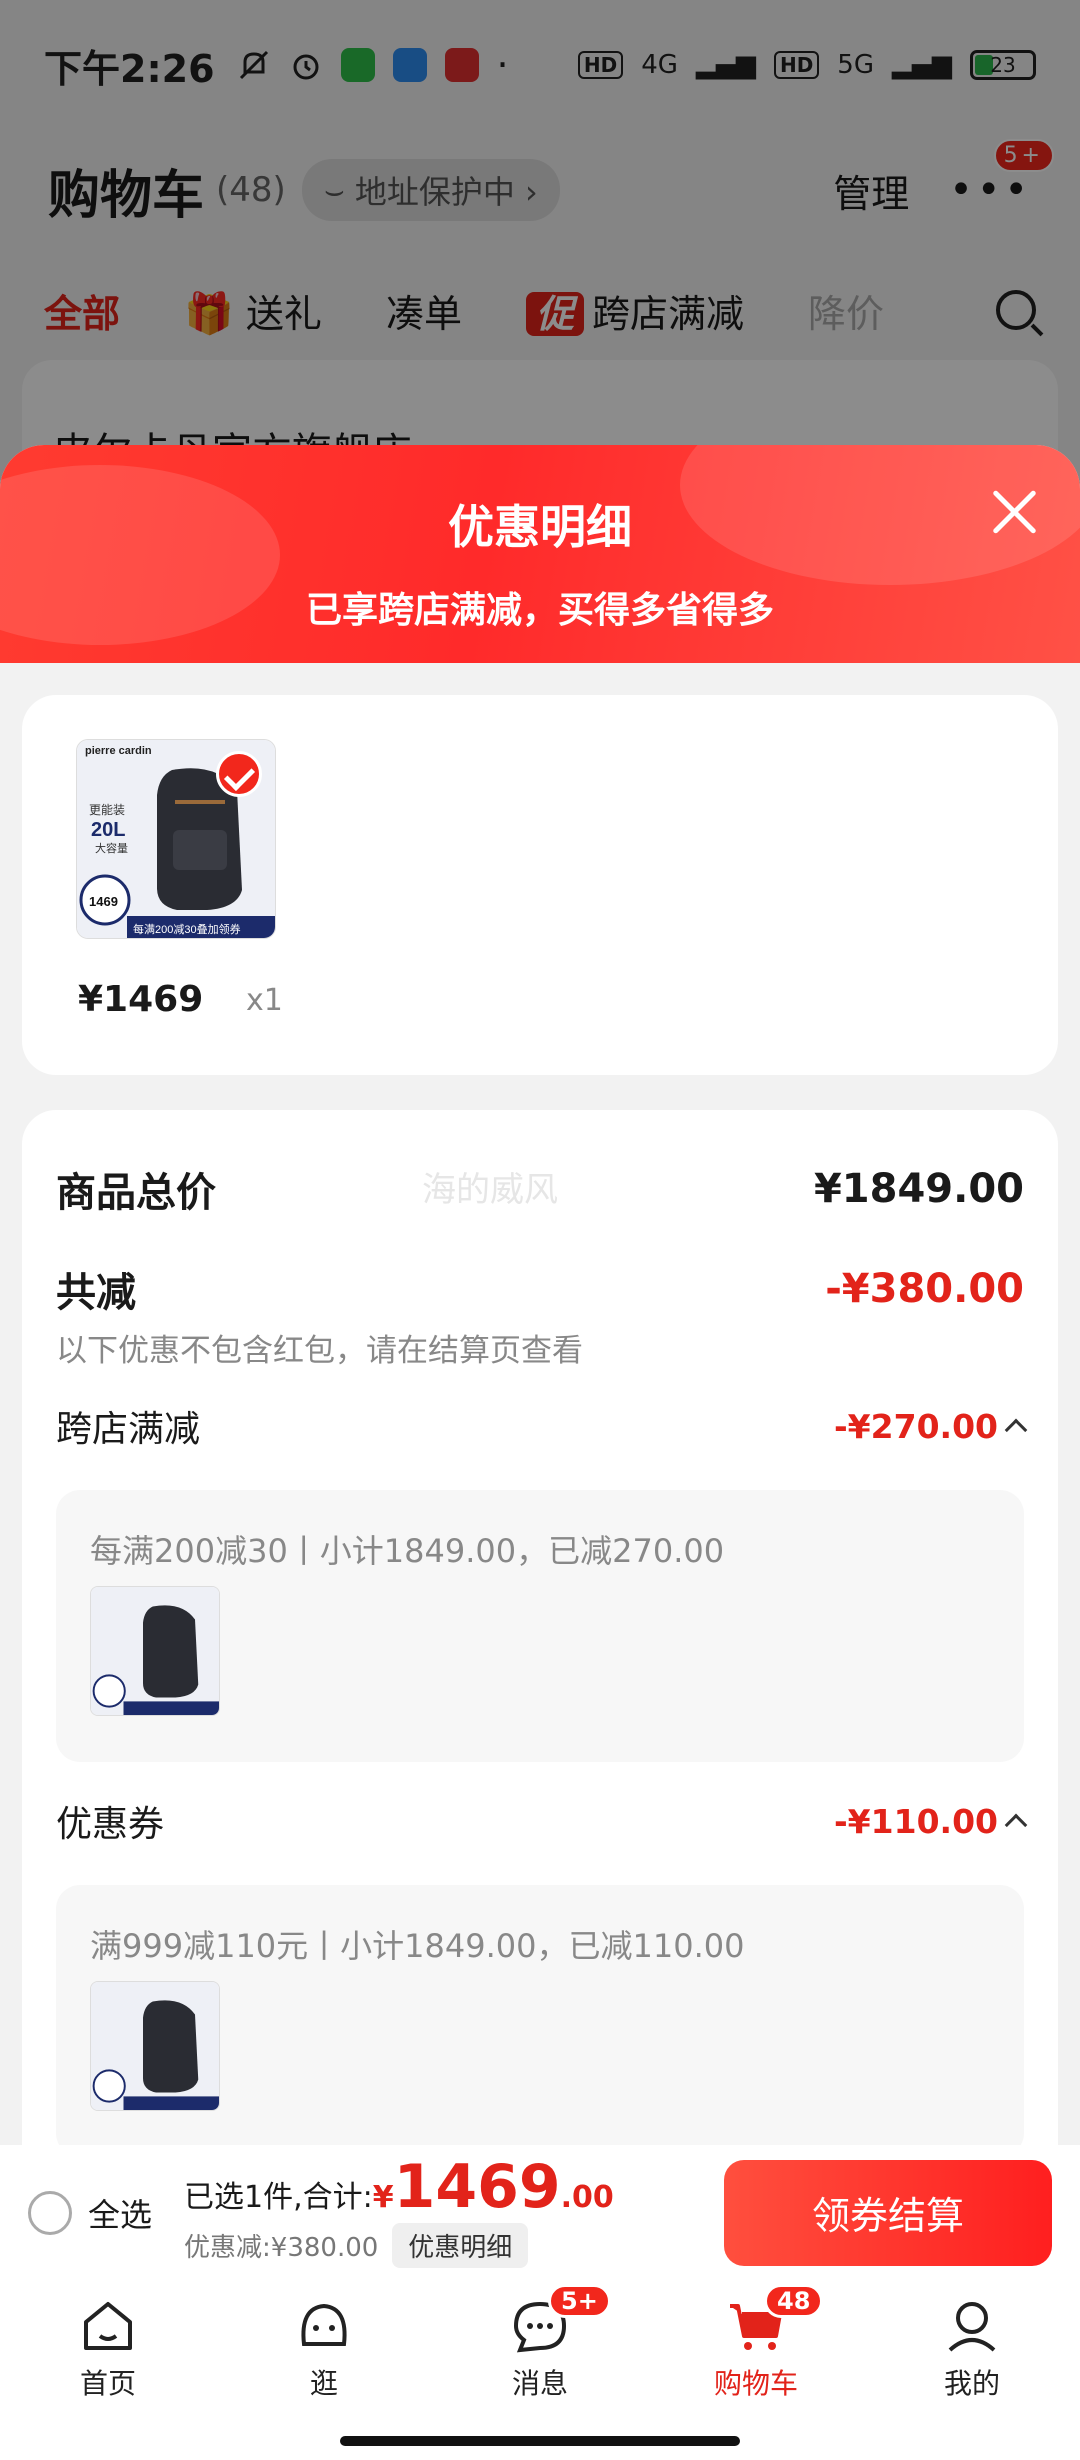 This screenshot has height=2460, width=1080. Describe the element at coordinates (542, 1821) in the screenshot. I see `coupon-row: 优惠券 -¥110.00` at that location.